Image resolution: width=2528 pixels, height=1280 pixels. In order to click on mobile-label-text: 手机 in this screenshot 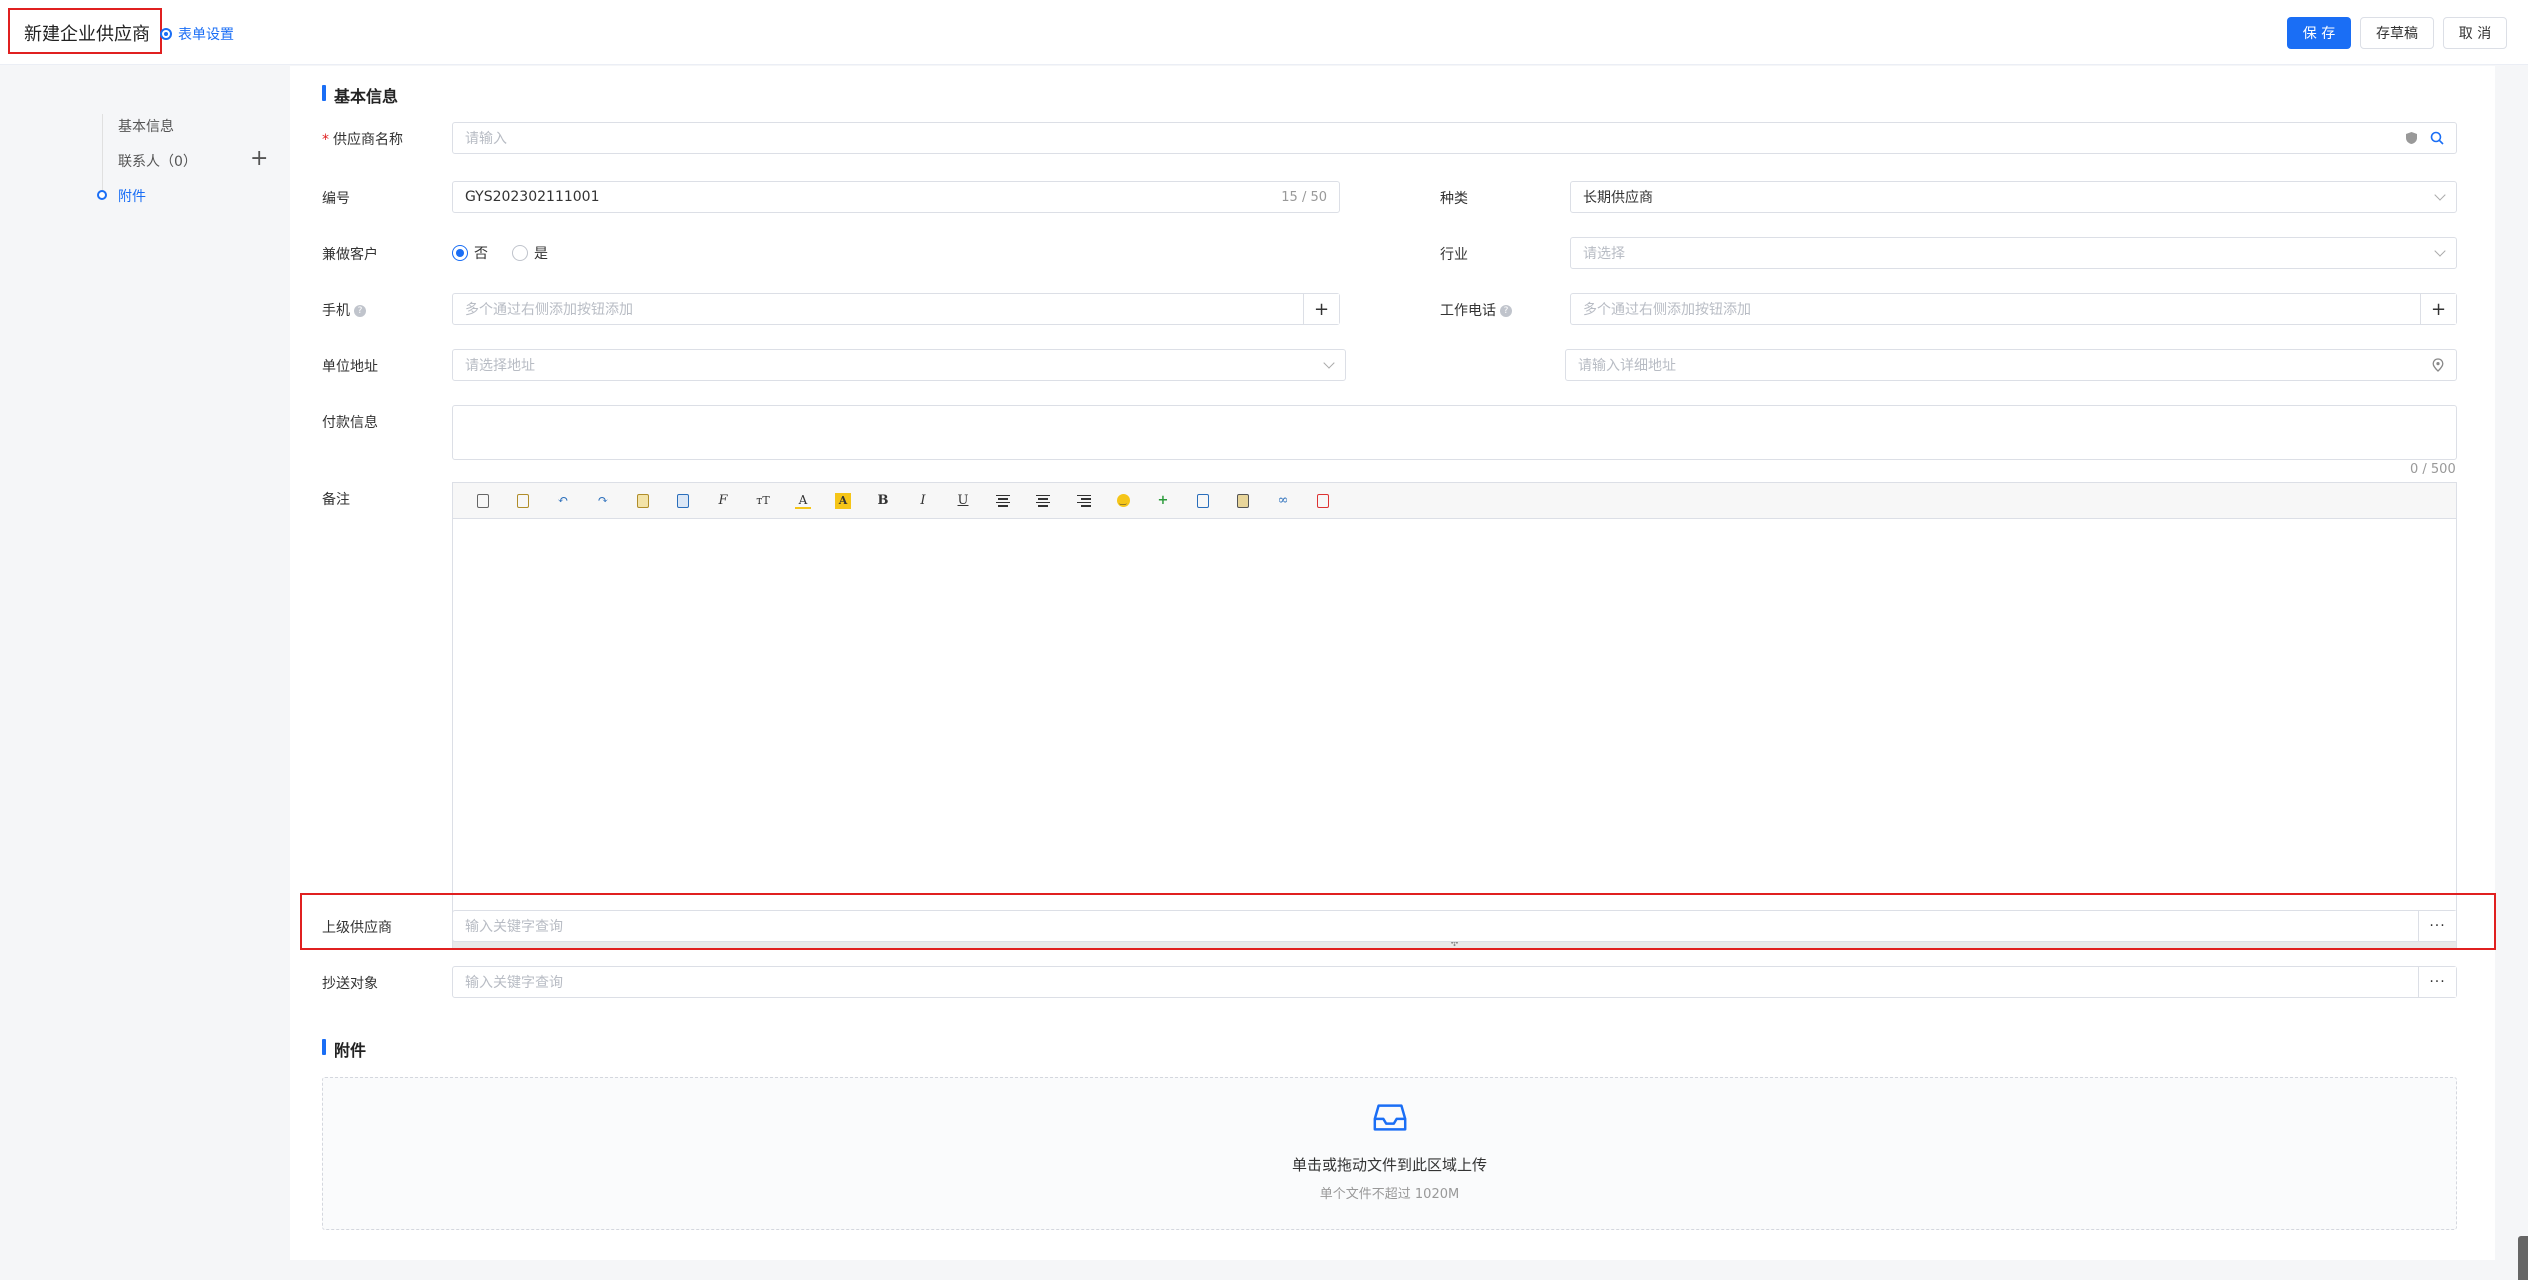, I will do `click(336, 311)`.